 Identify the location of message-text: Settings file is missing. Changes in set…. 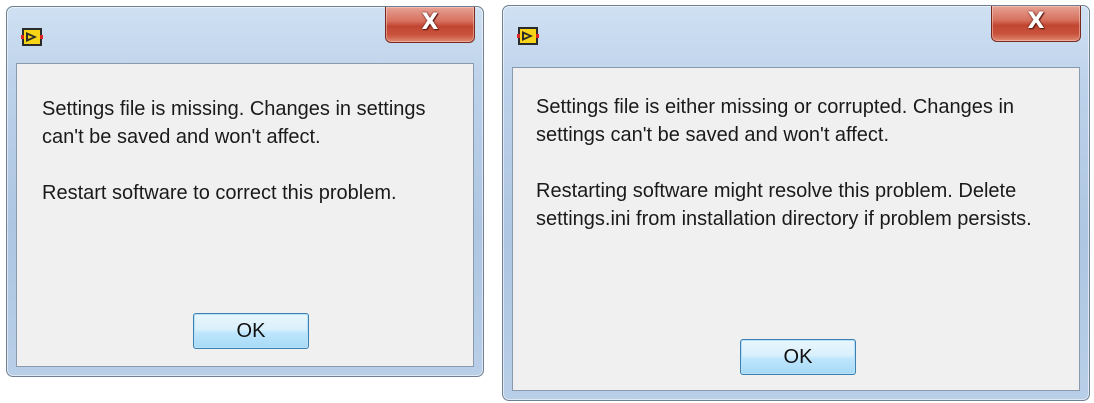
(247, 151).